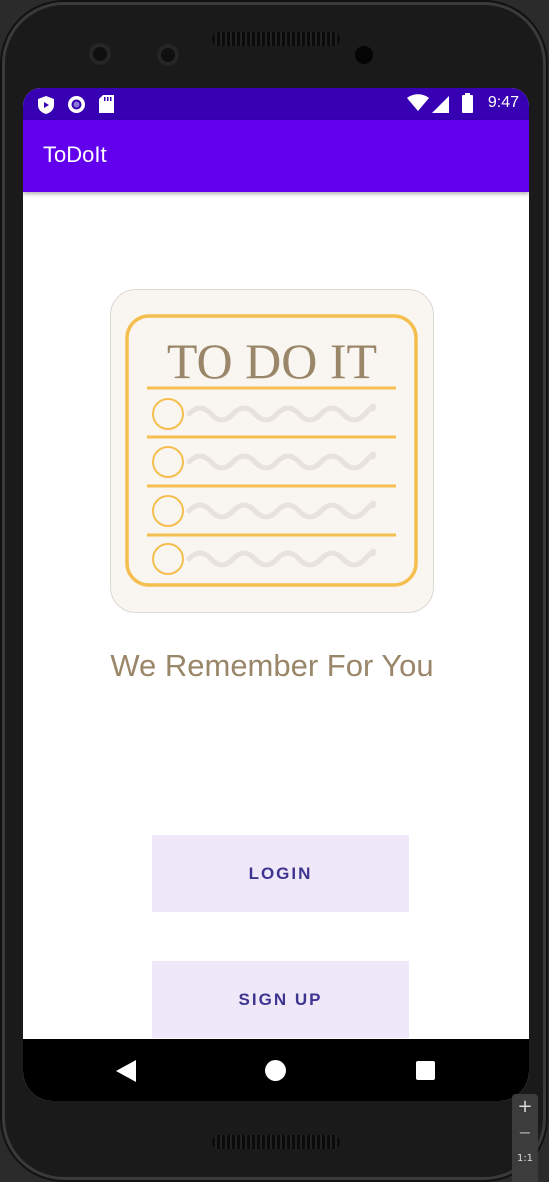  What do you see at coordinates (503, 102) in the screenshot?
I see `clock-time: 9:47` at bounding box center [503, 102].